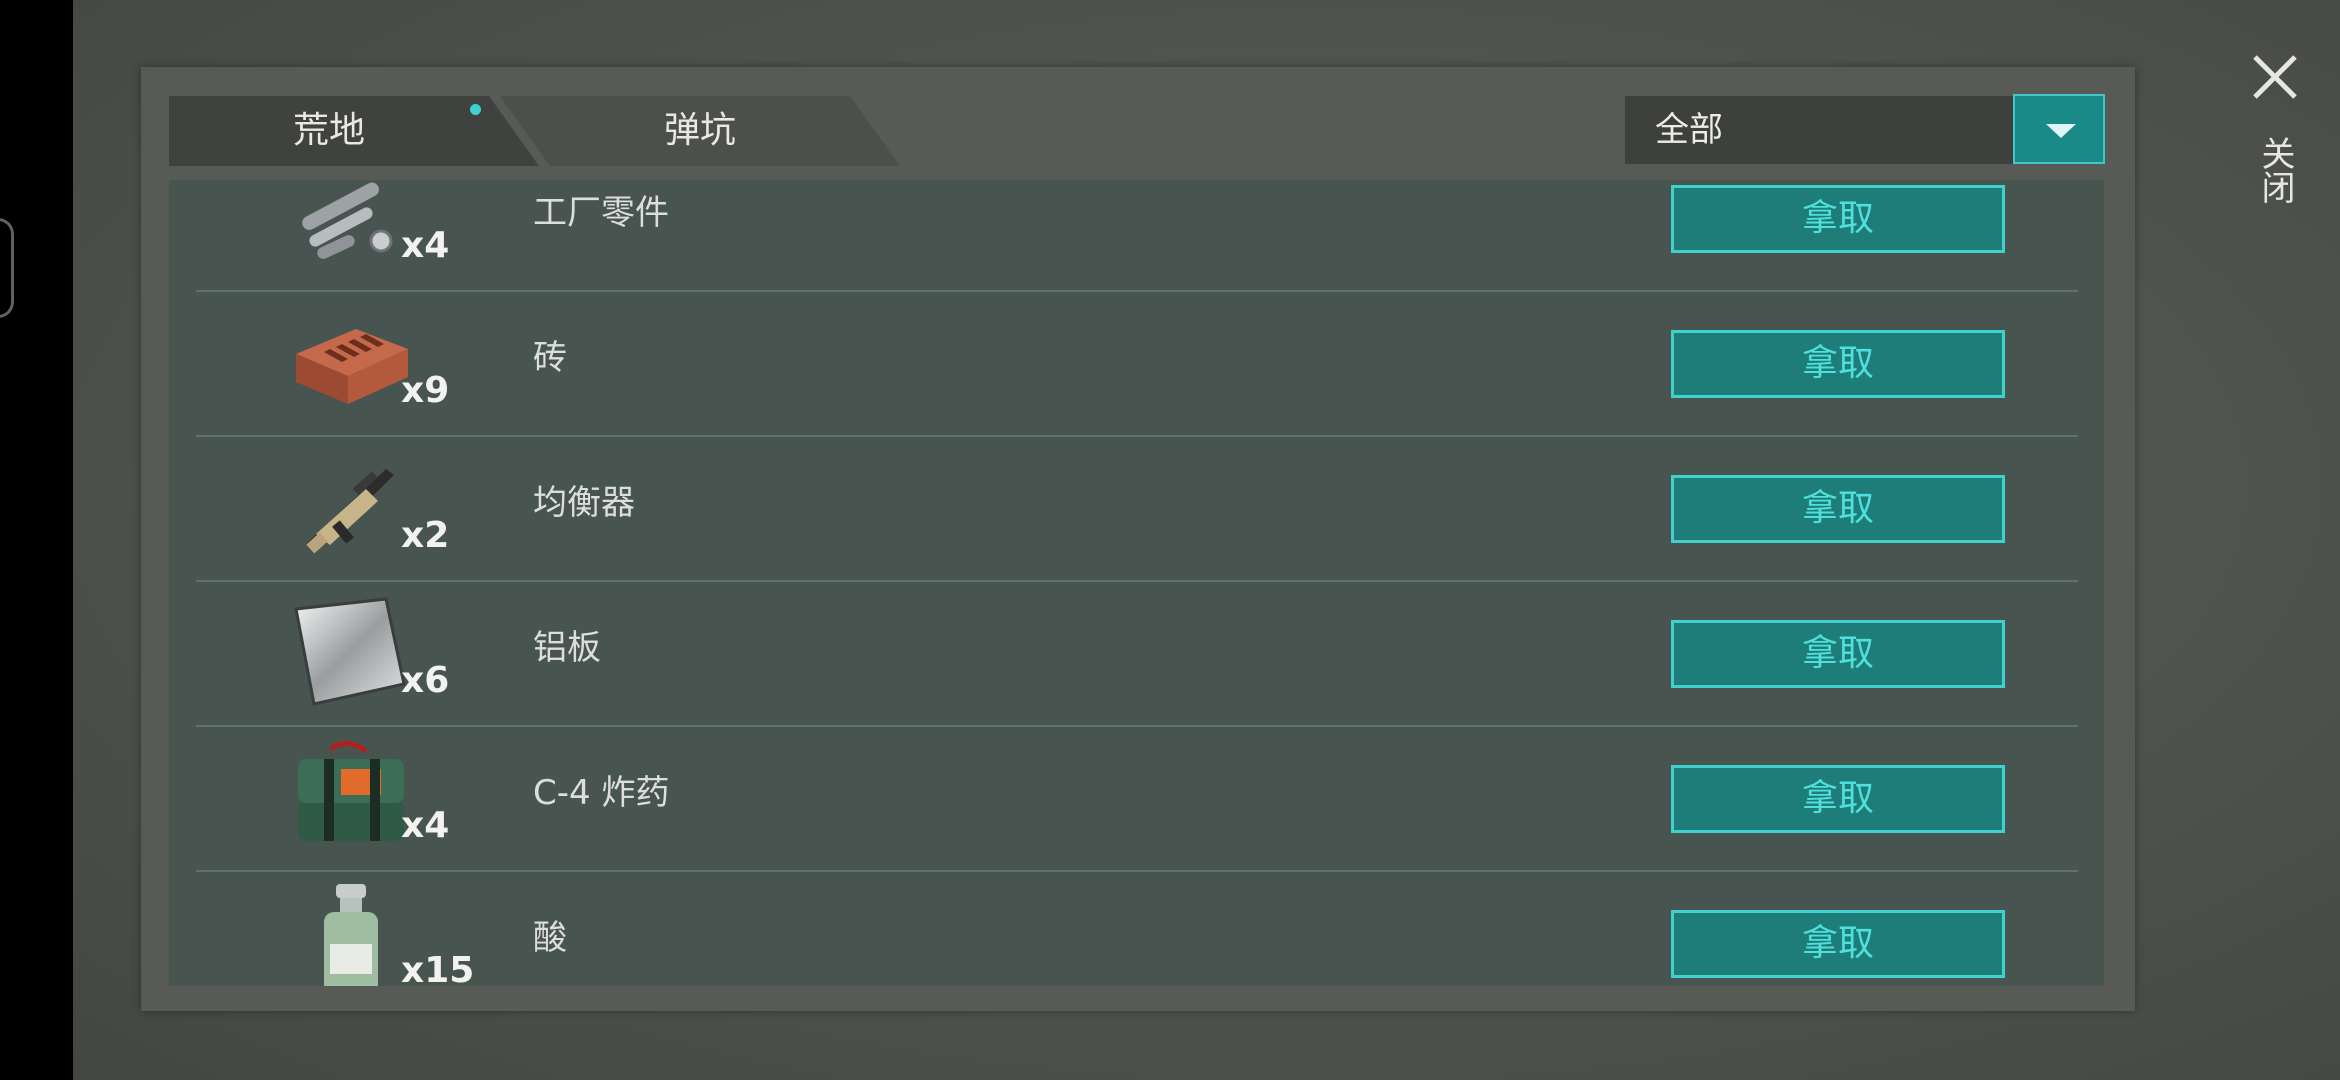 The height and width of the screenshot is (1080, 2340). What do you see at coordinates (1137, 509) in the screenshot?
I see `list-item: x2 均衡器 拿取` at bounding box center [1137, 509].